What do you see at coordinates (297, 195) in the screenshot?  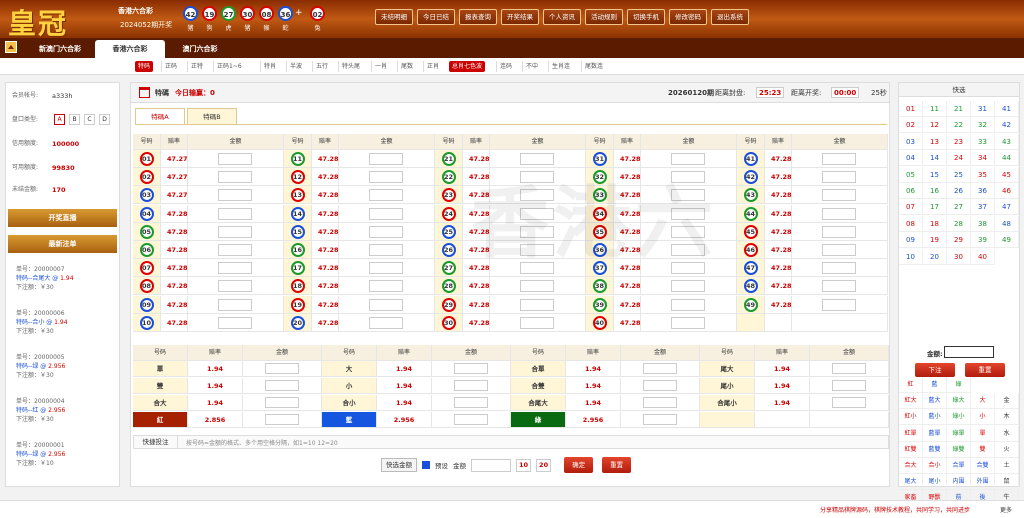 I see `number-ball: 13` at bounding box center [297, 195].